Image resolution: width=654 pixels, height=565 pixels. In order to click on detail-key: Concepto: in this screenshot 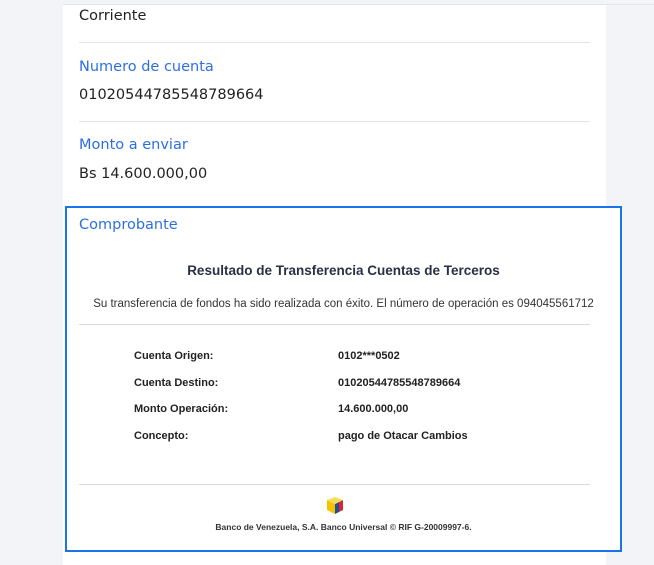, I will do `click(161, 436)`.